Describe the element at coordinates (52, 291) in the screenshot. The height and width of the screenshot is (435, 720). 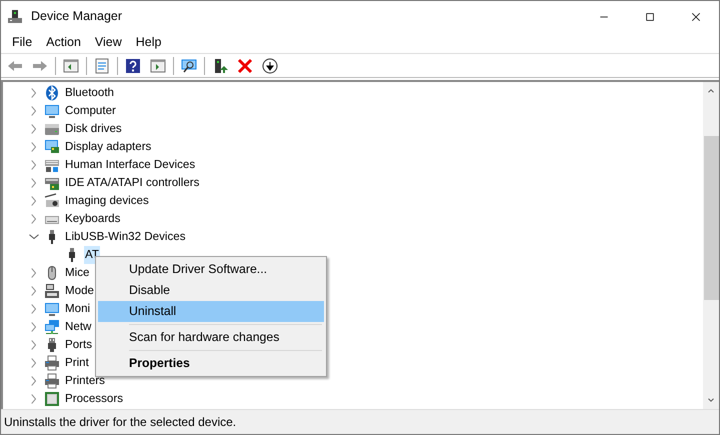
I see `modem-icon` at that location.